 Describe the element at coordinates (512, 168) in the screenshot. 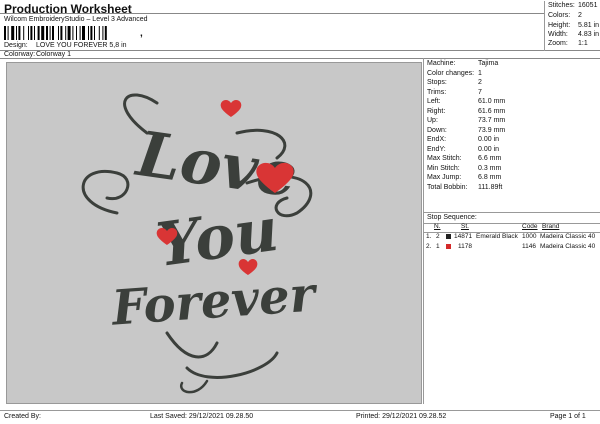

I see `machine-info-row: Min Stitch: 0.3 mm` at that location.